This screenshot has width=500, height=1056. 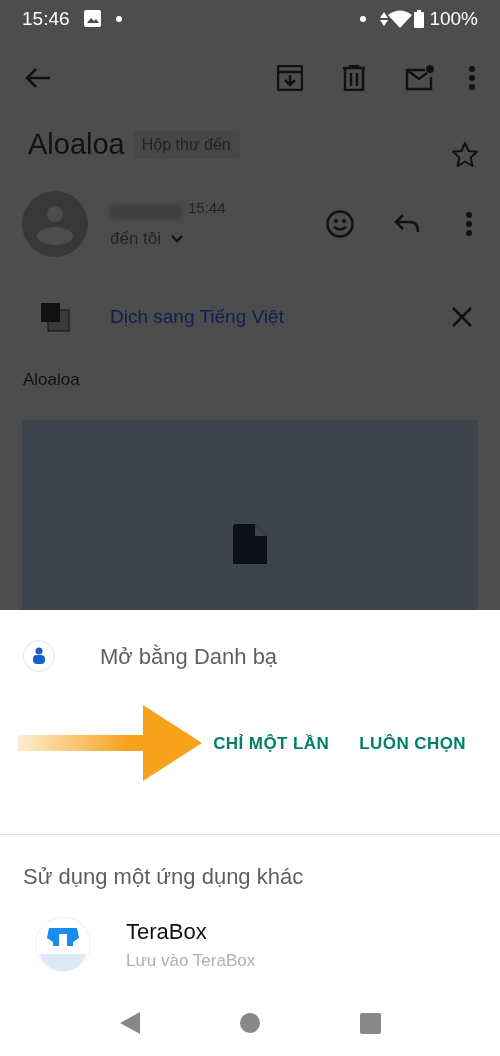 What do you see at coordinates (177, 238) in the screenshot?
I see `chevron-down-icon` at bounding box center [177, 238].